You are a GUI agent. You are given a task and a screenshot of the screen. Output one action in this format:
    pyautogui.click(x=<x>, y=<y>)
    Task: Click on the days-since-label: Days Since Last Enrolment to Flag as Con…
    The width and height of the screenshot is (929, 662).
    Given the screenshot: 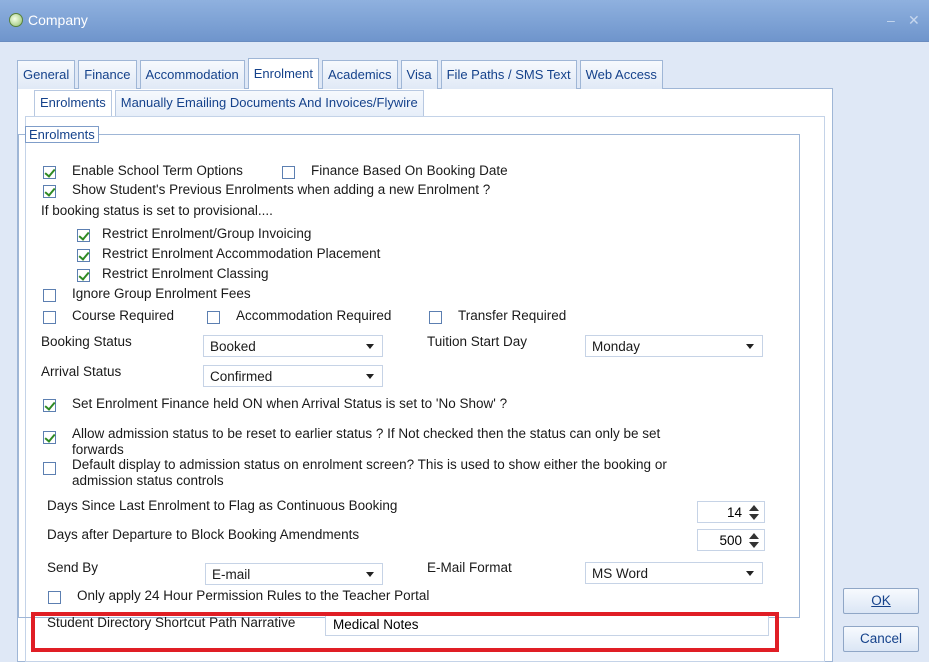 What is the action you would take?
    pyautogui.click(x=222, y=505)
    